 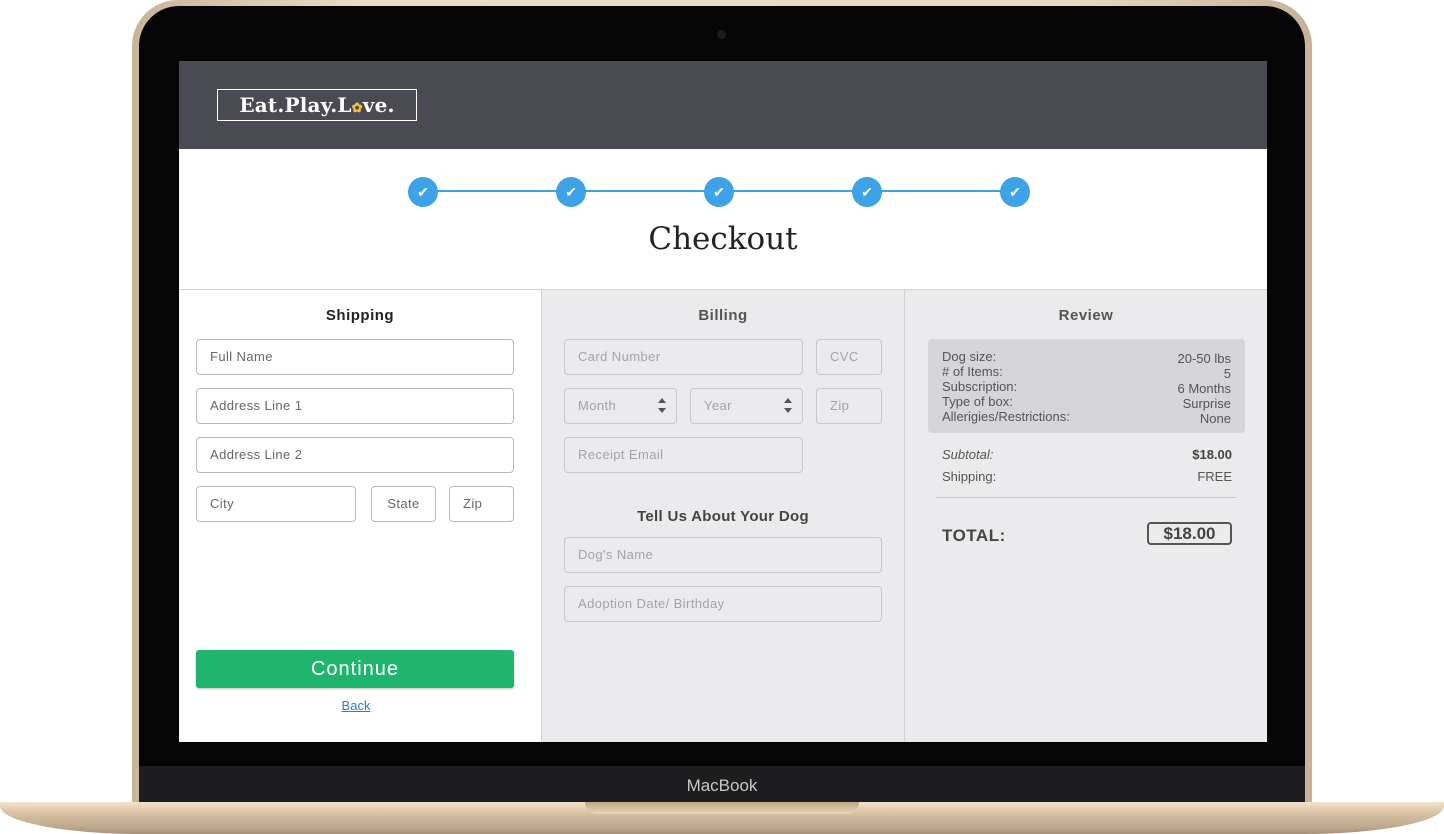 I want to click on back-link: Back, so click(x=356, y=705).